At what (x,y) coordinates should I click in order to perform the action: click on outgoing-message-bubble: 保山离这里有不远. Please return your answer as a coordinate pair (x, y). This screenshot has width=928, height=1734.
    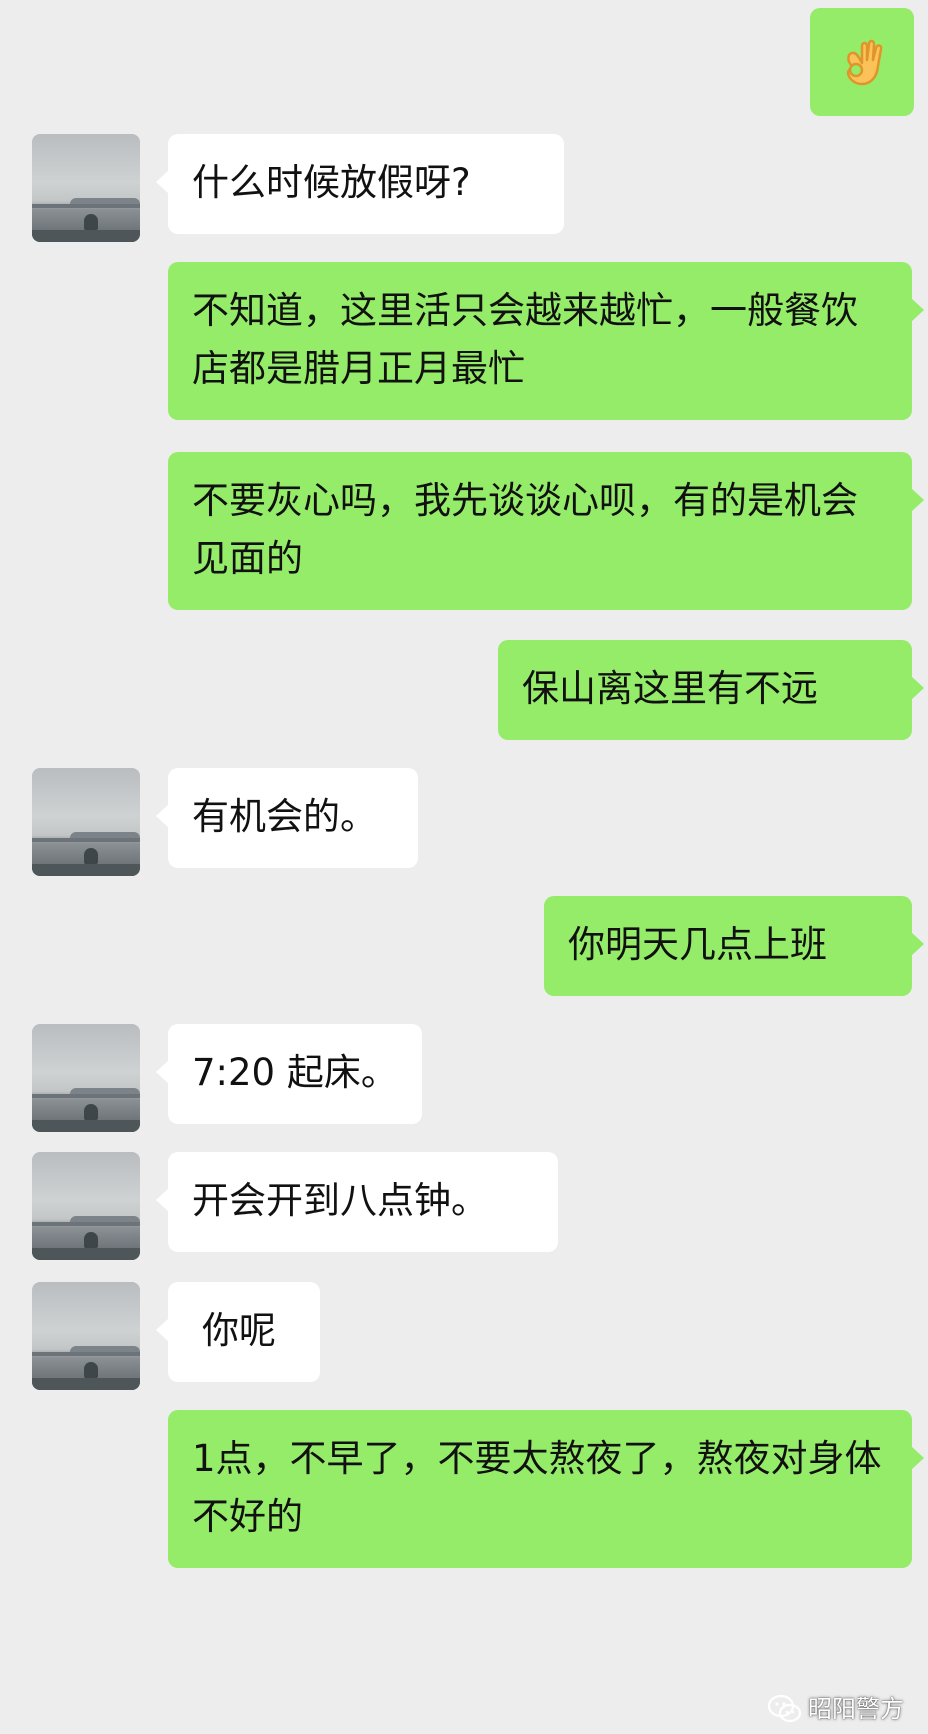
    Looking at the image, I should click on (711, 690).